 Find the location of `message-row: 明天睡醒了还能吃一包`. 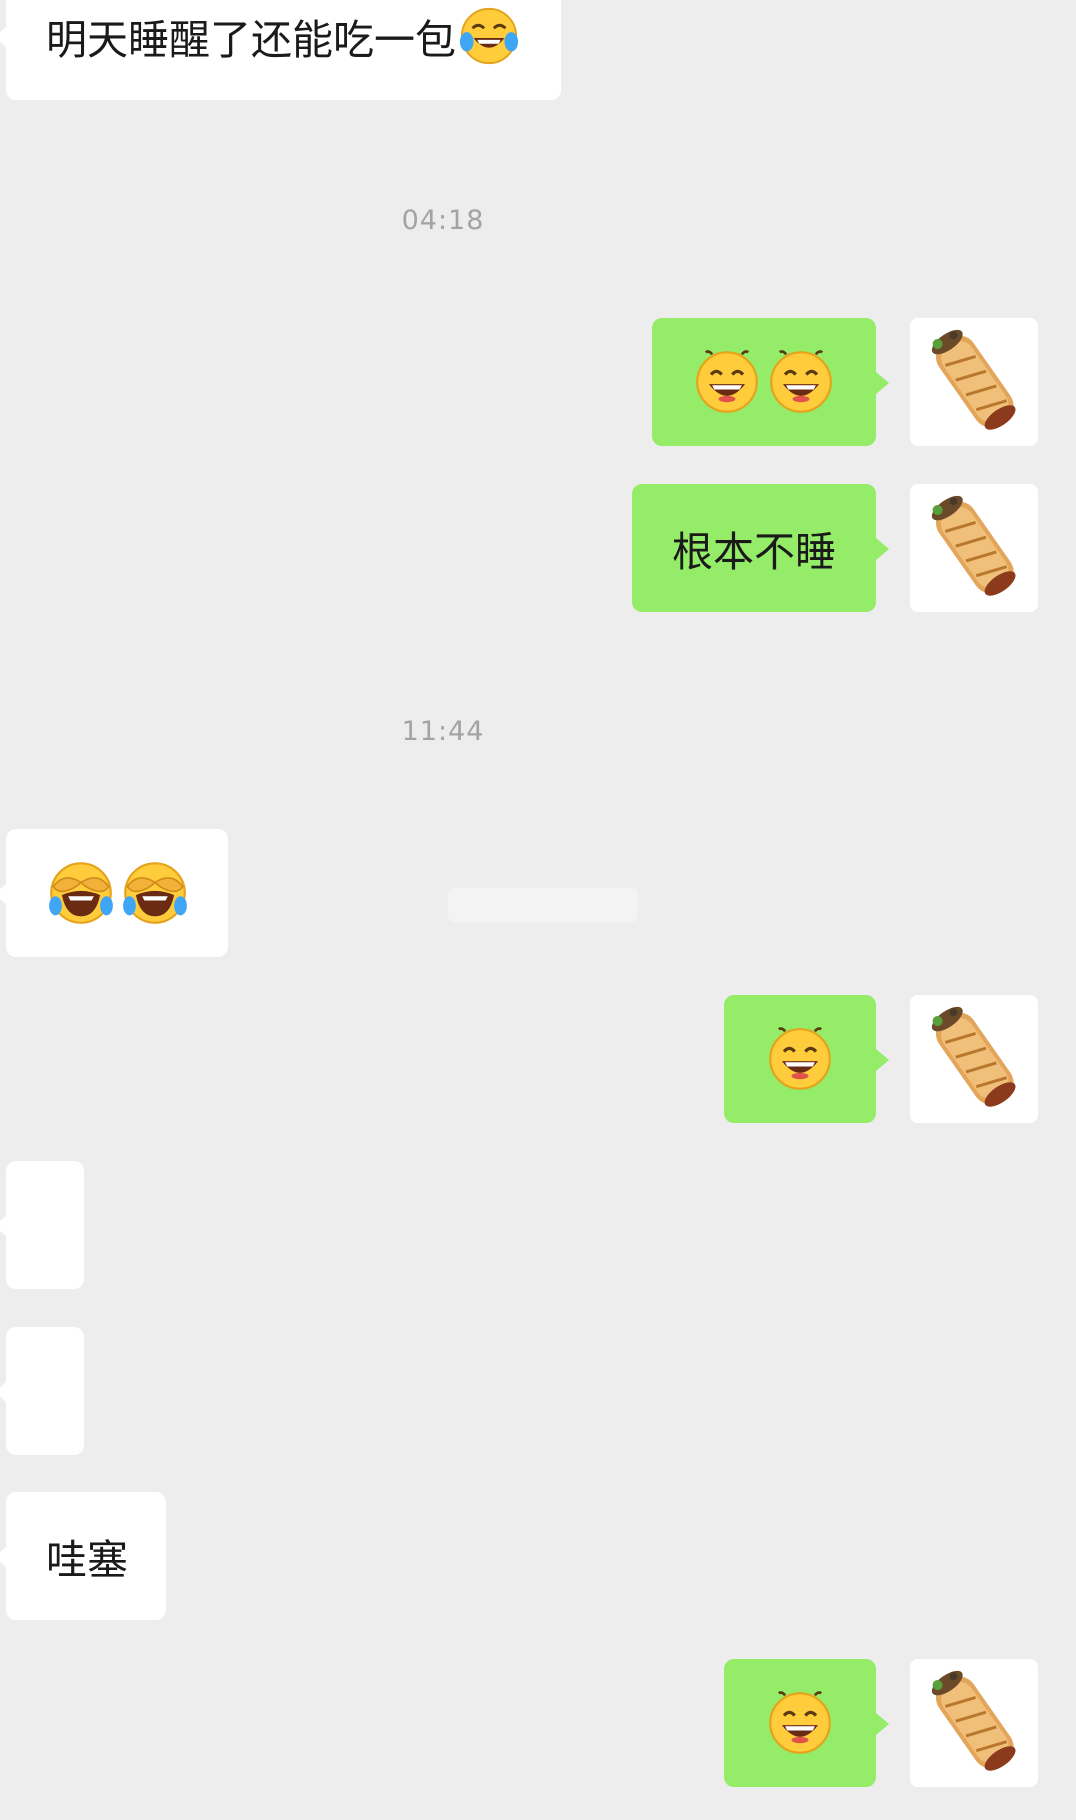

message-row: 明天睡醒了还能吃一包 is located at coordinates (538, 50).